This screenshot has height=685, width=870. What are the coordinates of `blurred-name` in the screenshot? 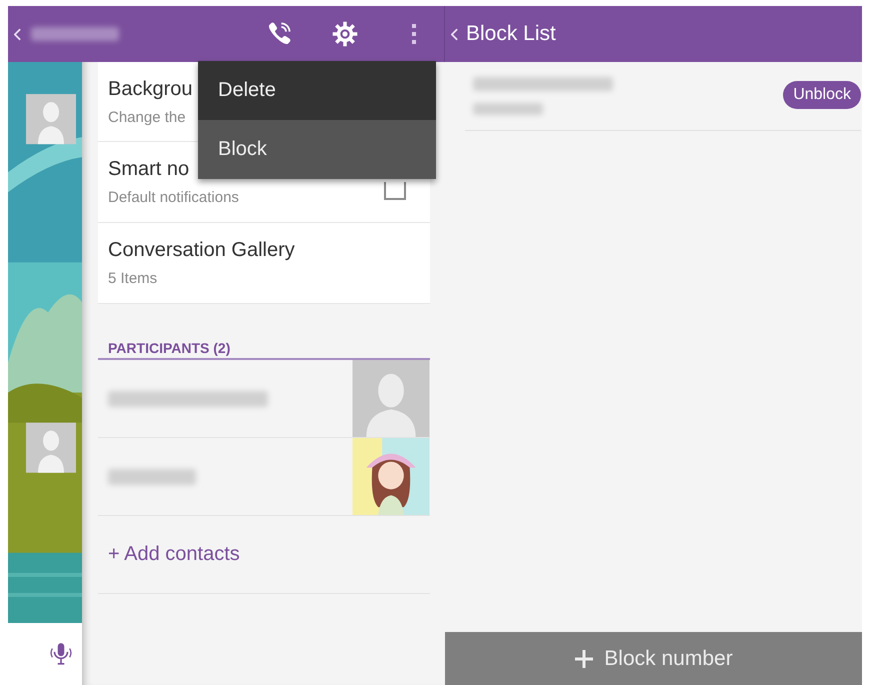 It's located at (508, 109).